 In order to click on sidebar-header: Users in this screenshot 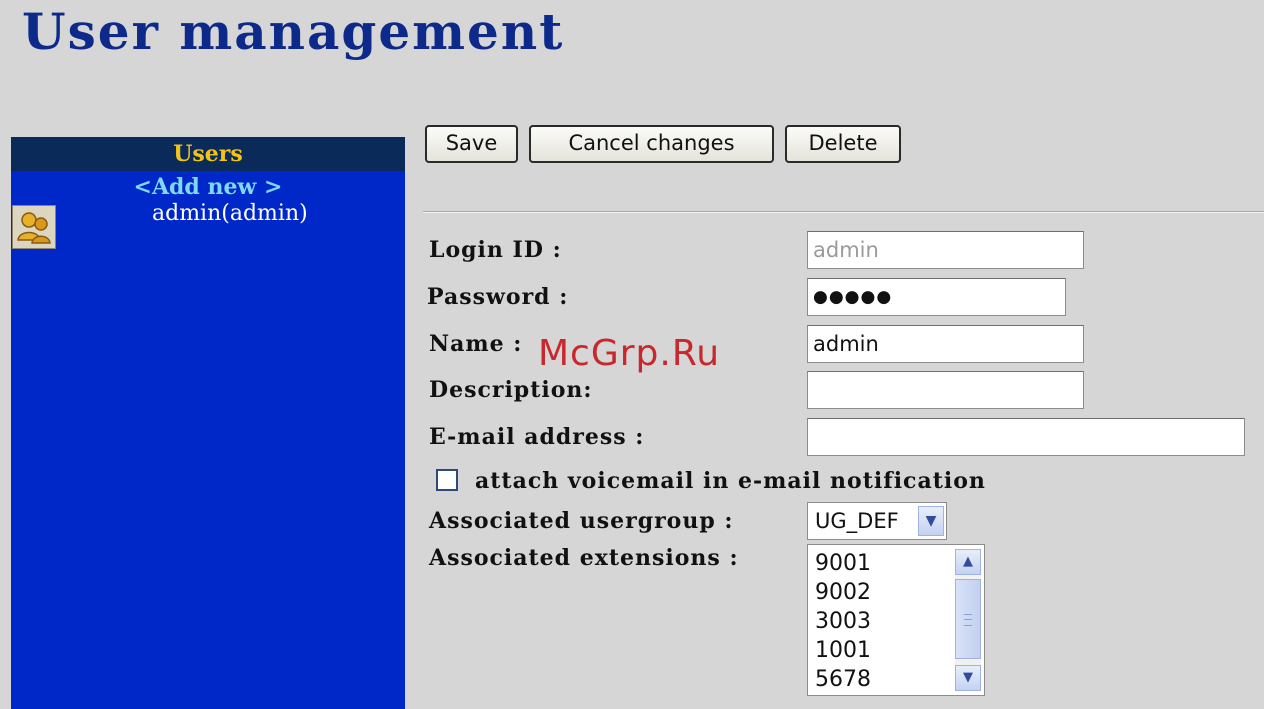, I will do `click(208, 154)`.